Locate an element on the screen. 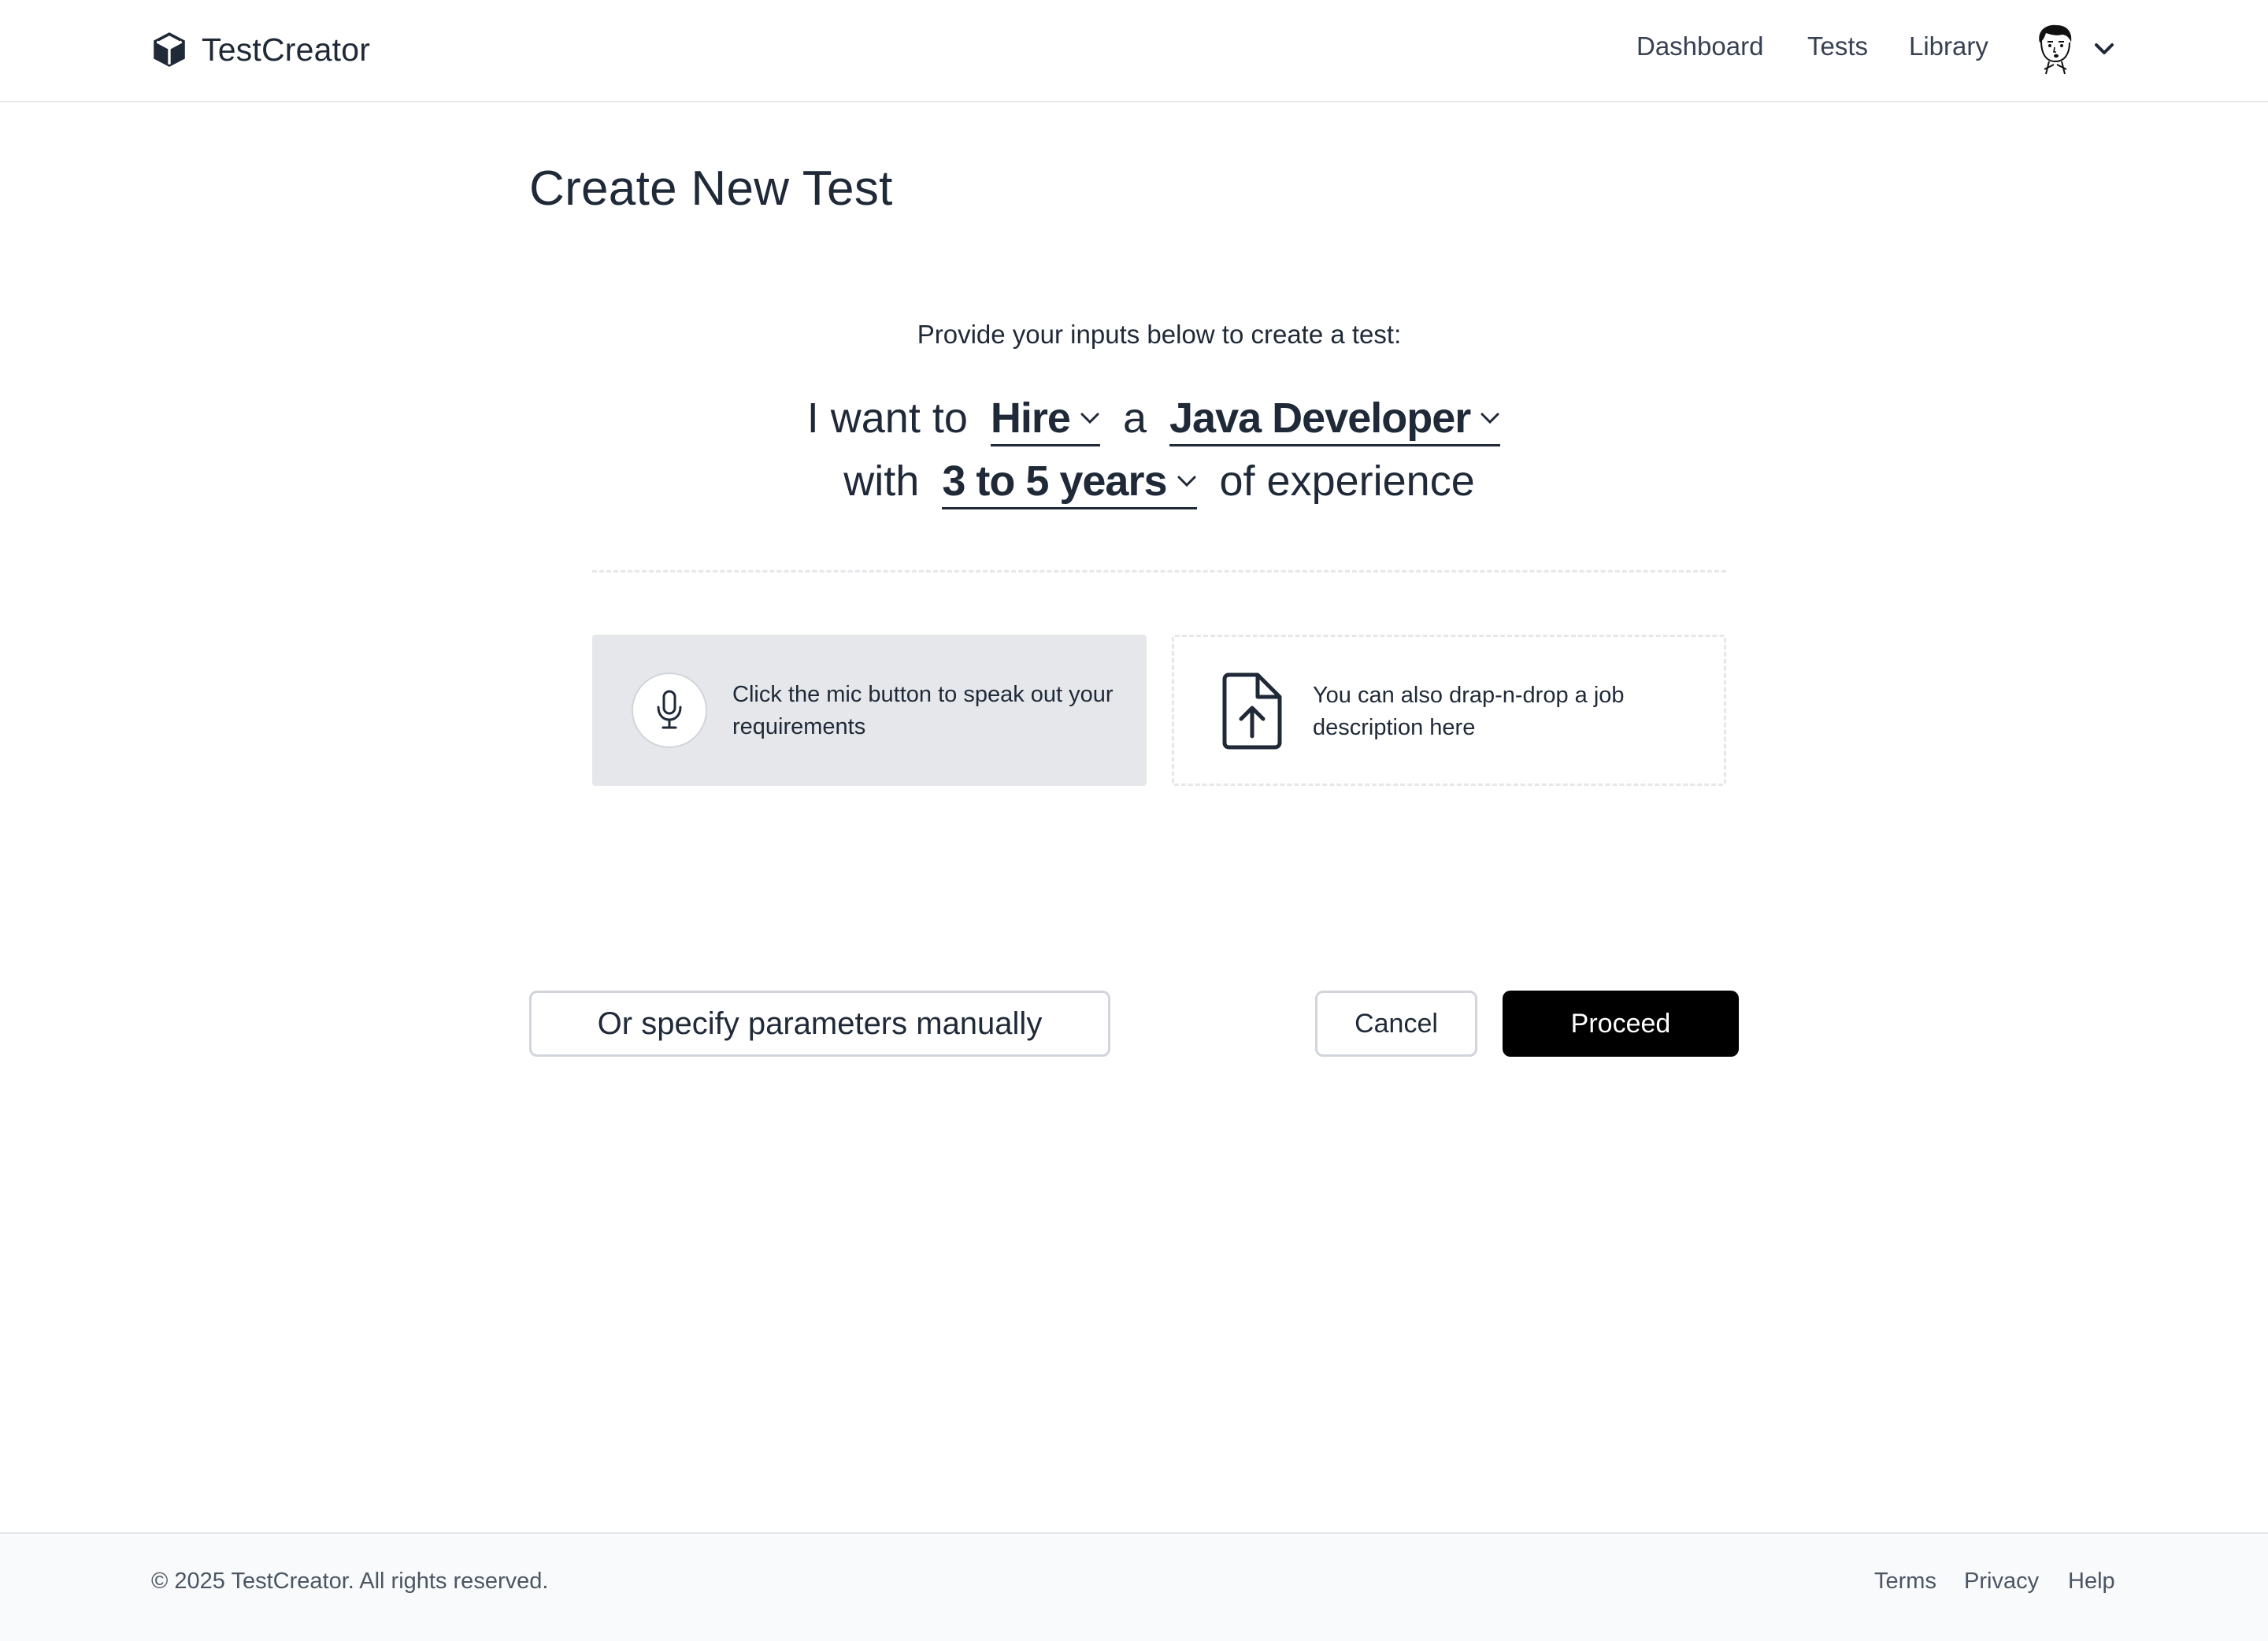 Image resolution: width=2268 pixels, height=1641 pixels. microphone-icon is located at coordinates (669, 709).